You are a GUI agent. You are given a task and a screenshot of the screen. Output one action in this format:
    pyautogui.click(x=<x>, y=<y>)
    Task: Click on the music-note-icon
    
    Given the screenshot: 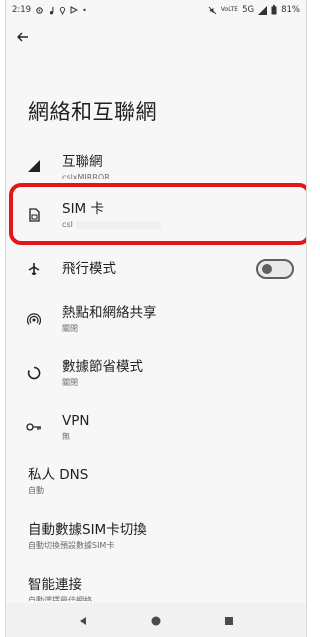 What is the action you would take?
    pyautogui.click(x=51, y=10)
    